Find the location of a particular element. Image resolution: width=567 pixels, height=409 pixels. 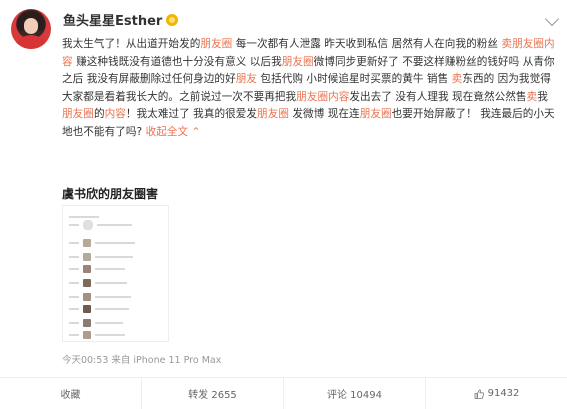

text-segment: 发出去了 没有人理我 现在竟然公然售 is located at coordinates (438, 96).